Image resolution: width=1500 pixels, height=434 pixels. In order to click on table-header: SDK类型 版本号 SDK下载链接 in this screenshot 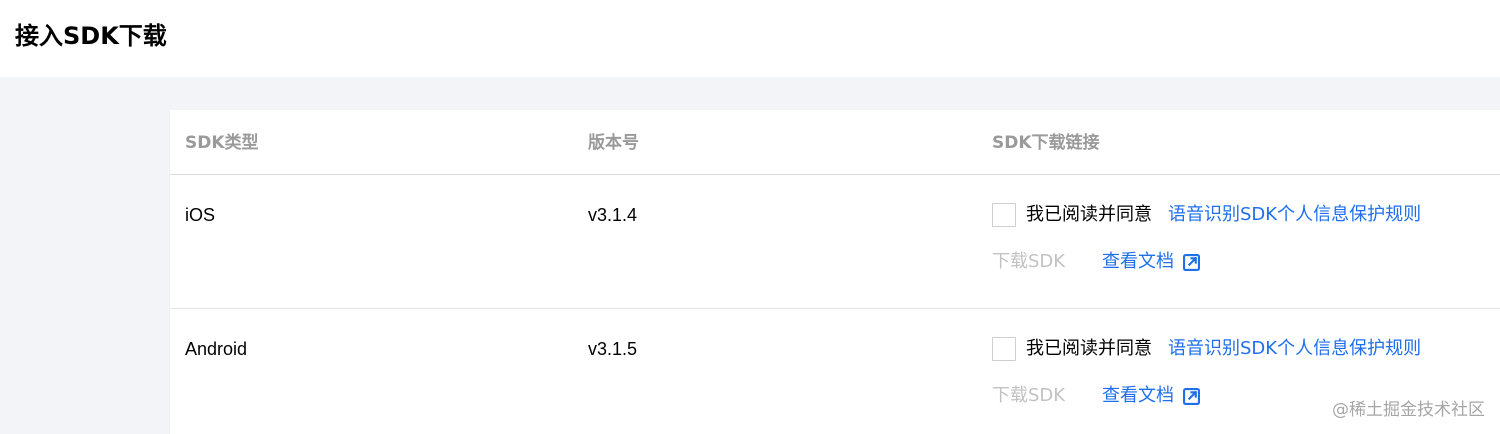, I will do `click(835, 142)`.